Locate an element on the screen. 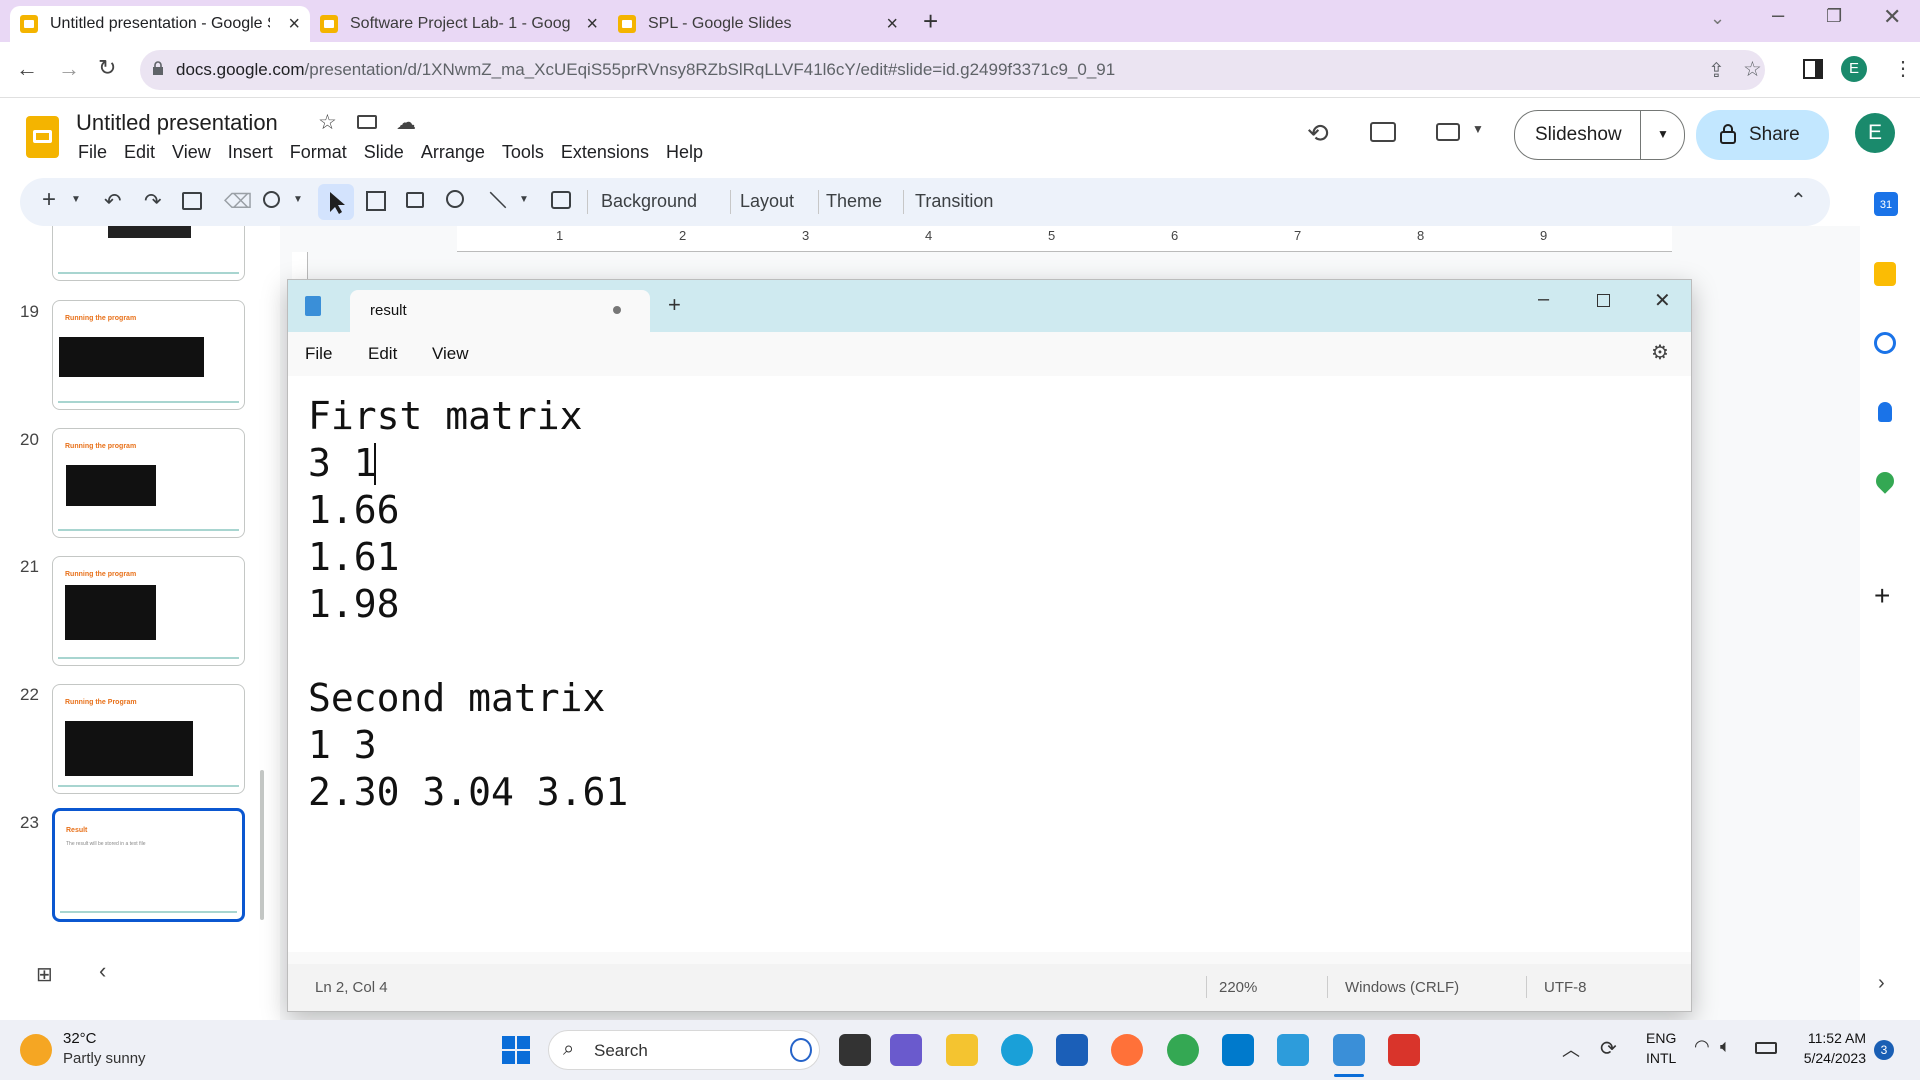  paint-format-icon: ⌫ is located at coordinates (238, 201).